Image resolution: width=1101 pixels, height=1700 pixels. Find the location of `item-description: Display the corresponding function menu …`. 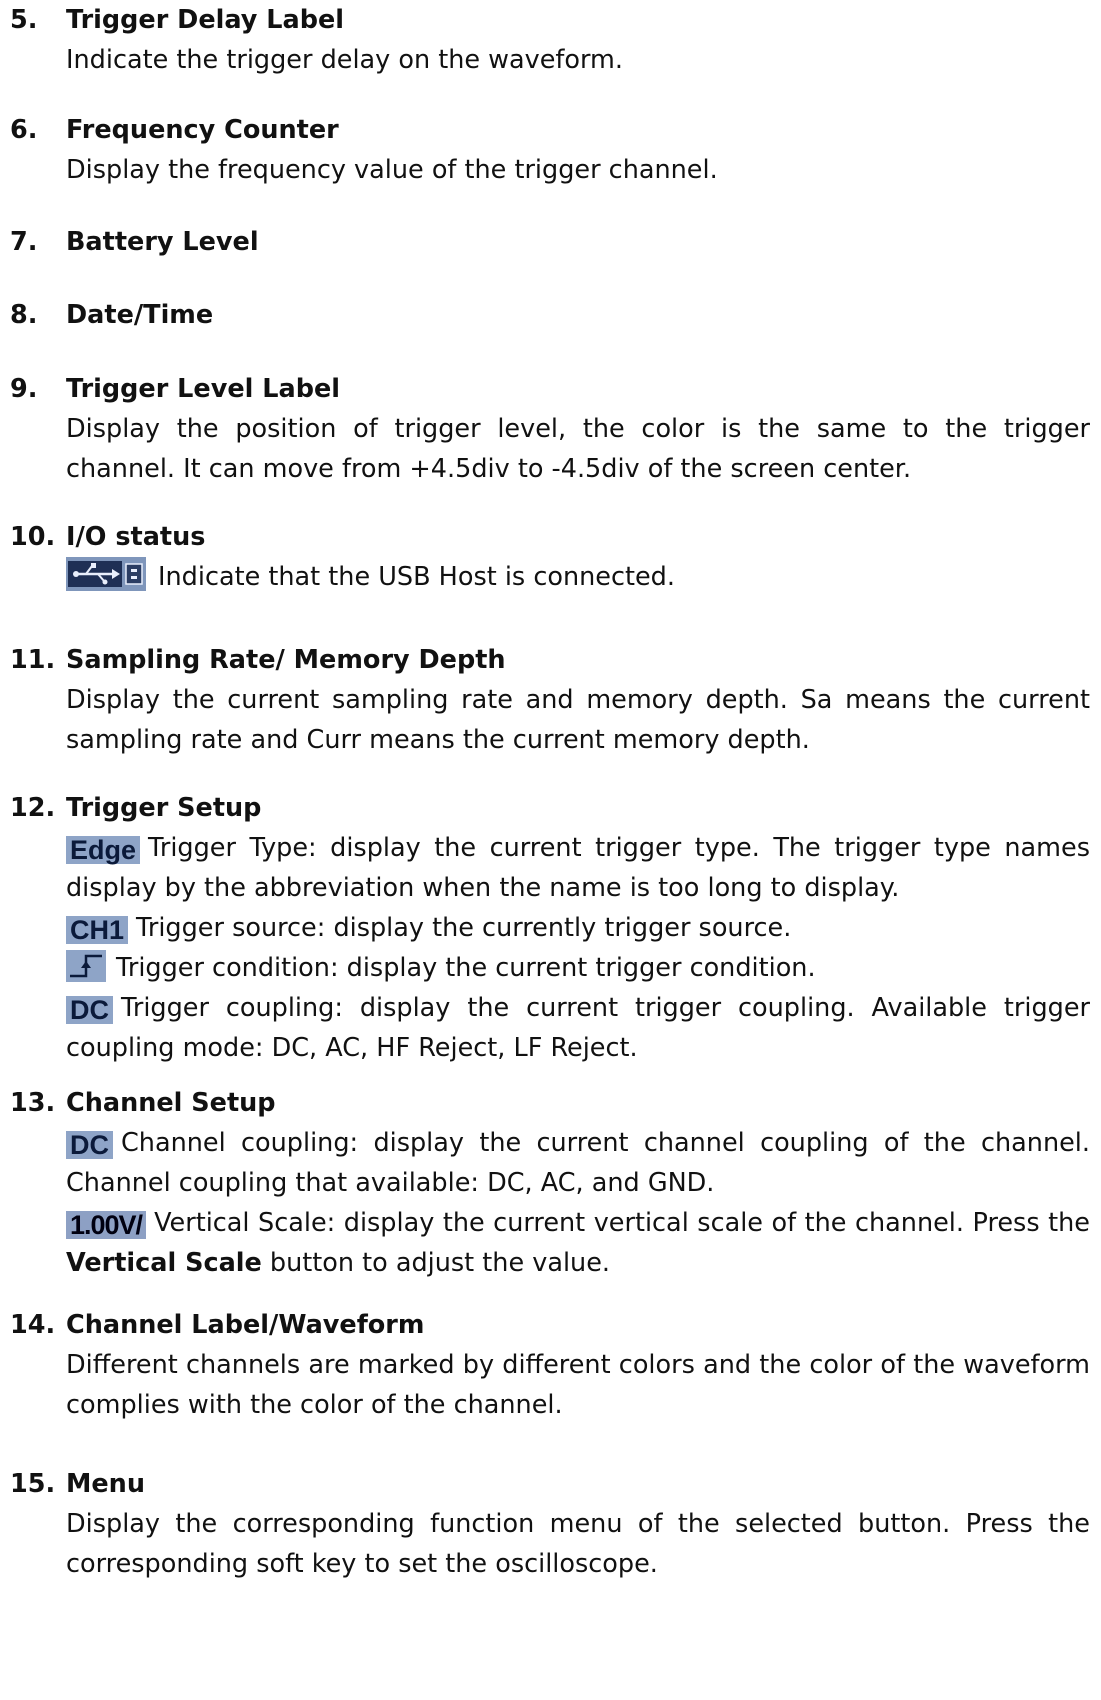

item-description: Display the corresponding function menu … is located at coordinates (578, 1544).